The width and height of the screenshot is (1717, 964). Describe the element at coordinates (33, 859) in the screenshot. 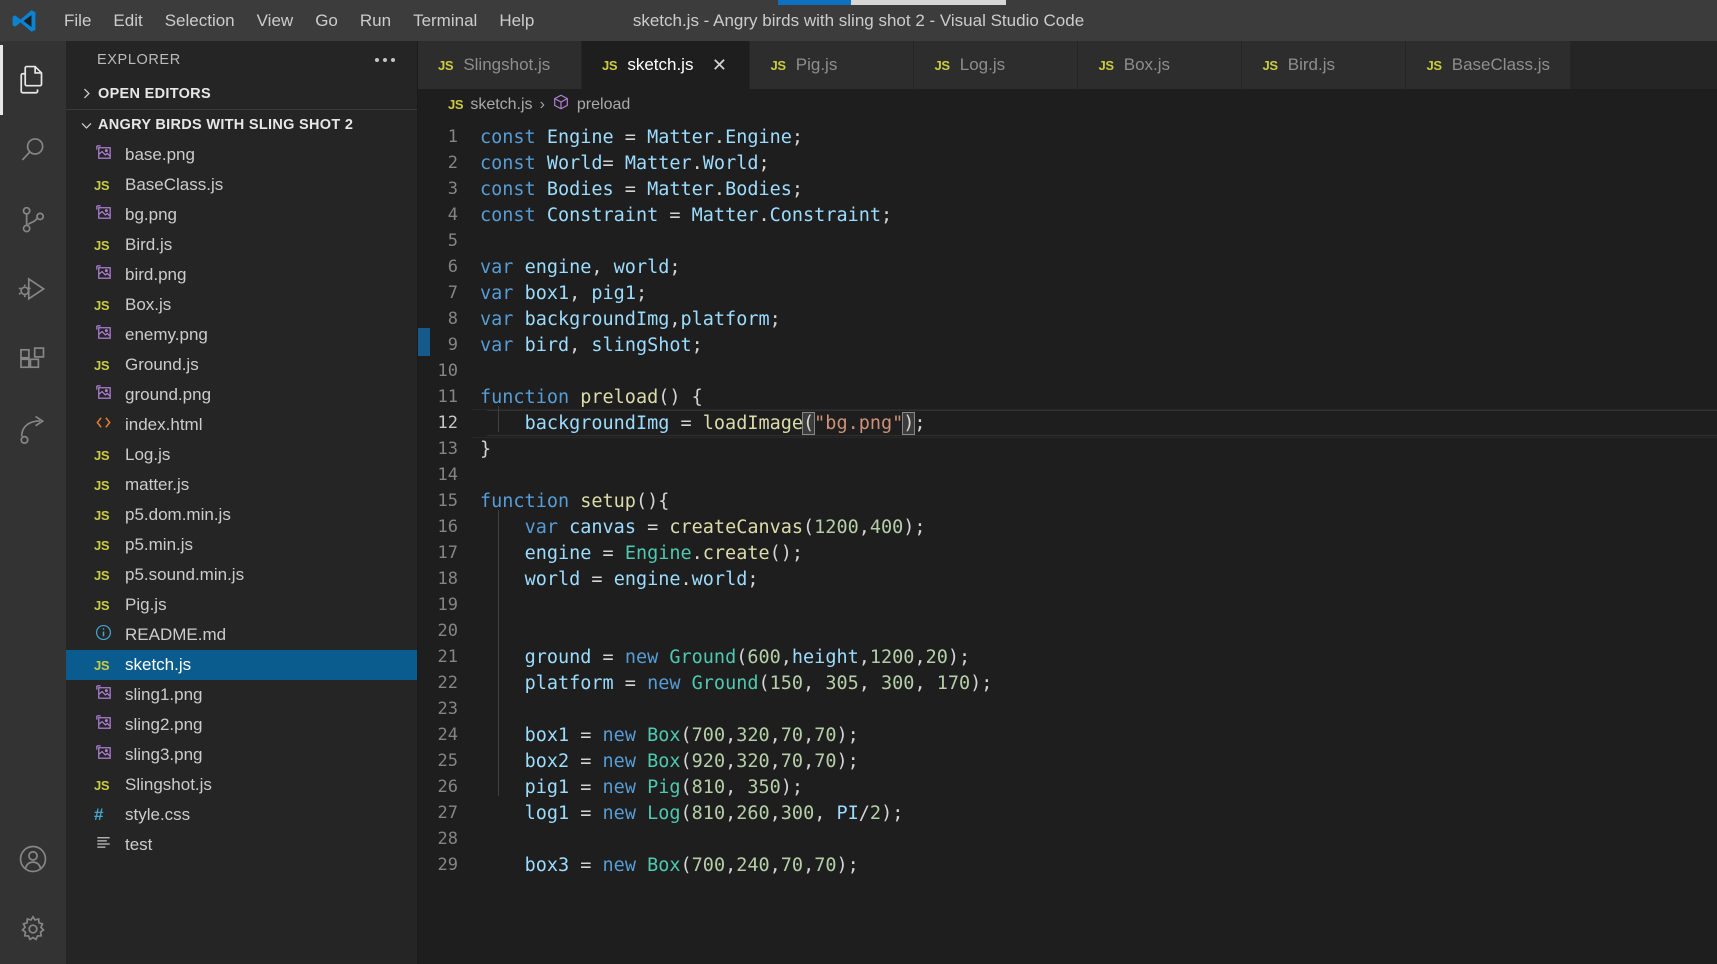

I see `activity-accounts` at that location.